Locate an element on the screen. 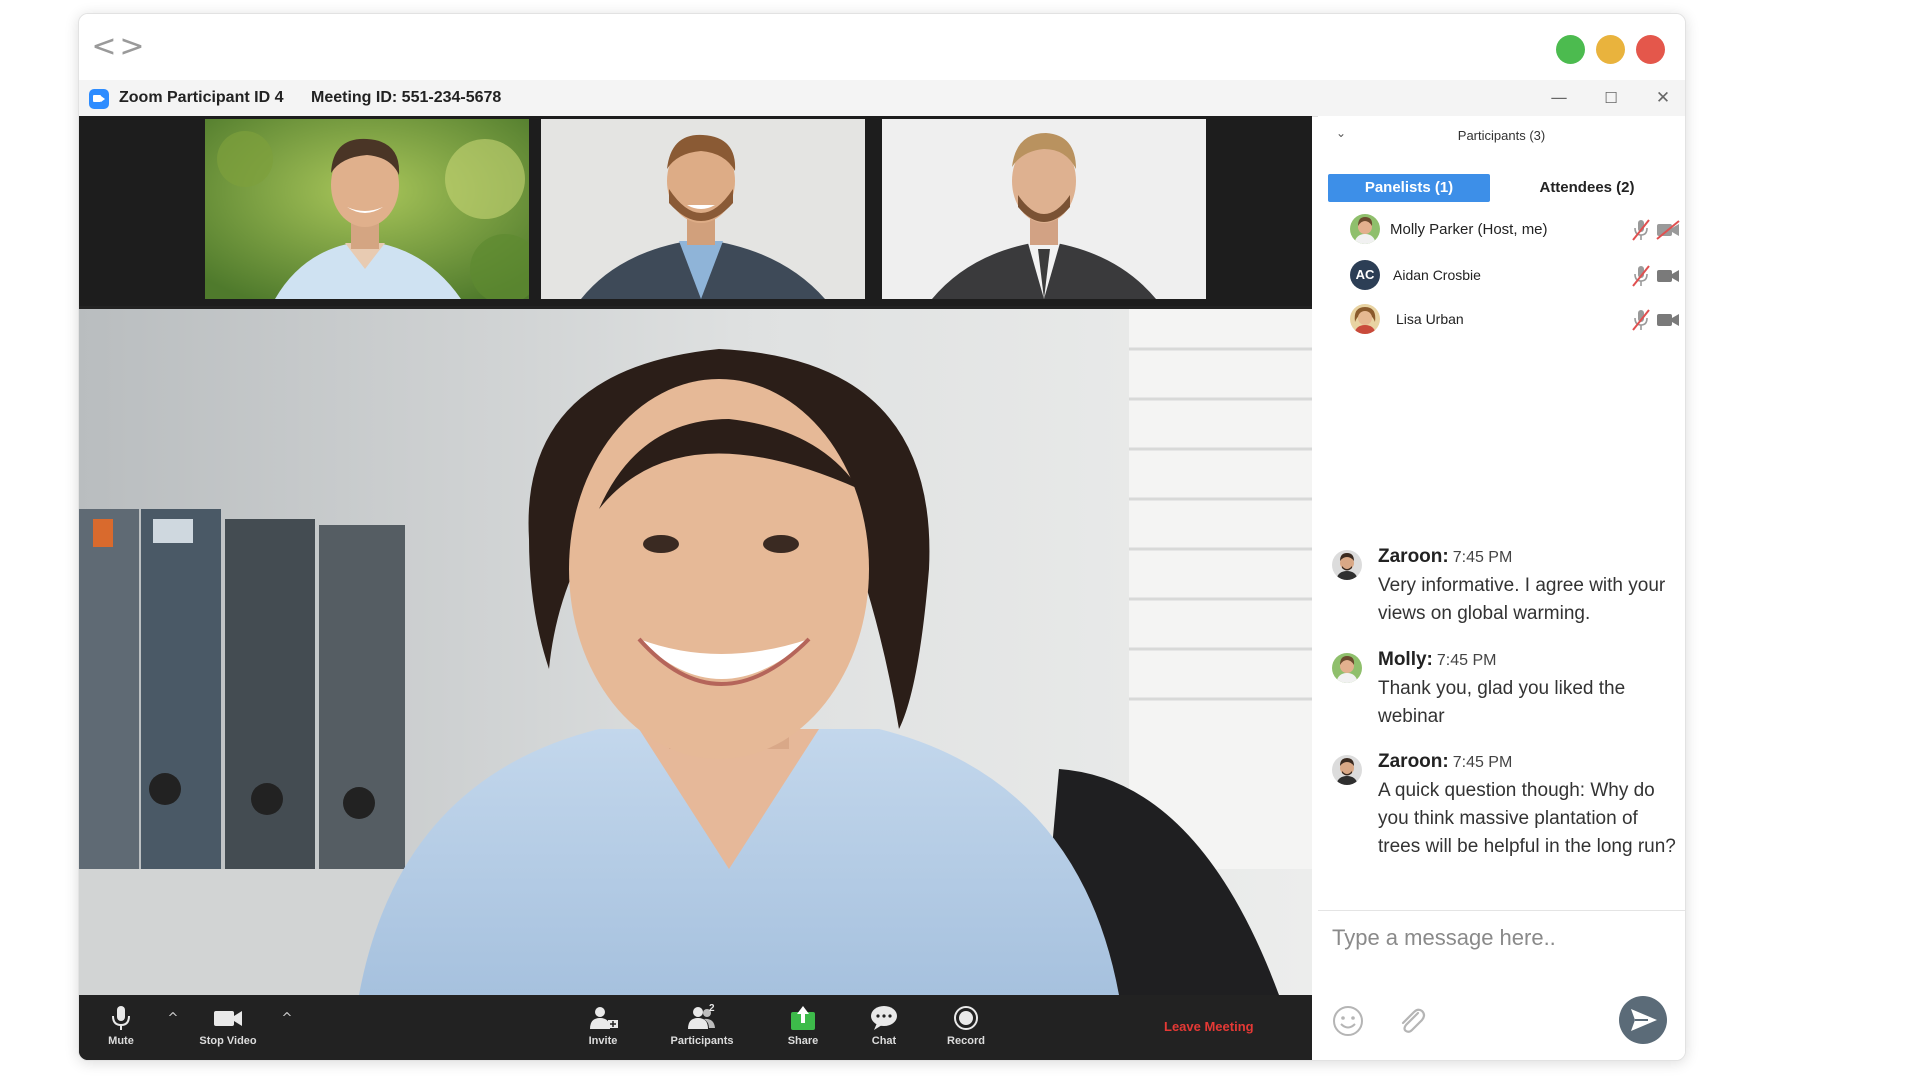  stop-video-button: Stop Video is located at coordinates (228, 1028).